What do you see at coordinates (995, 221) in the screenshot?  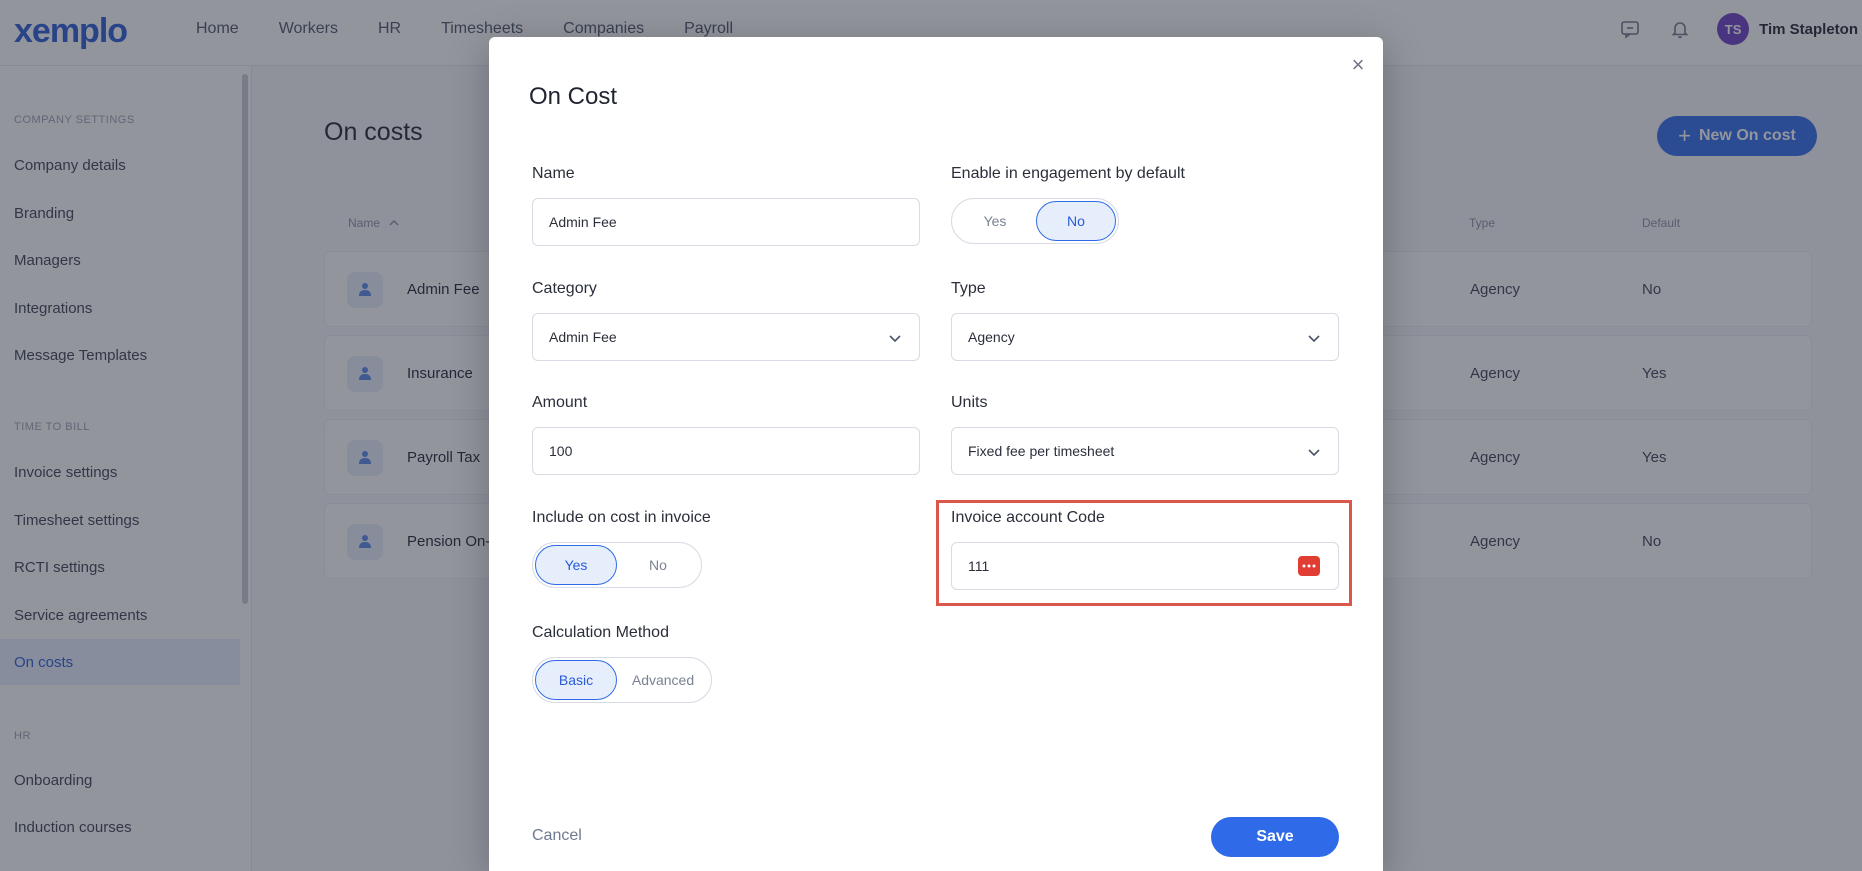 I see `engagement-yes-option: Yes` at bounding box center [995, 221].